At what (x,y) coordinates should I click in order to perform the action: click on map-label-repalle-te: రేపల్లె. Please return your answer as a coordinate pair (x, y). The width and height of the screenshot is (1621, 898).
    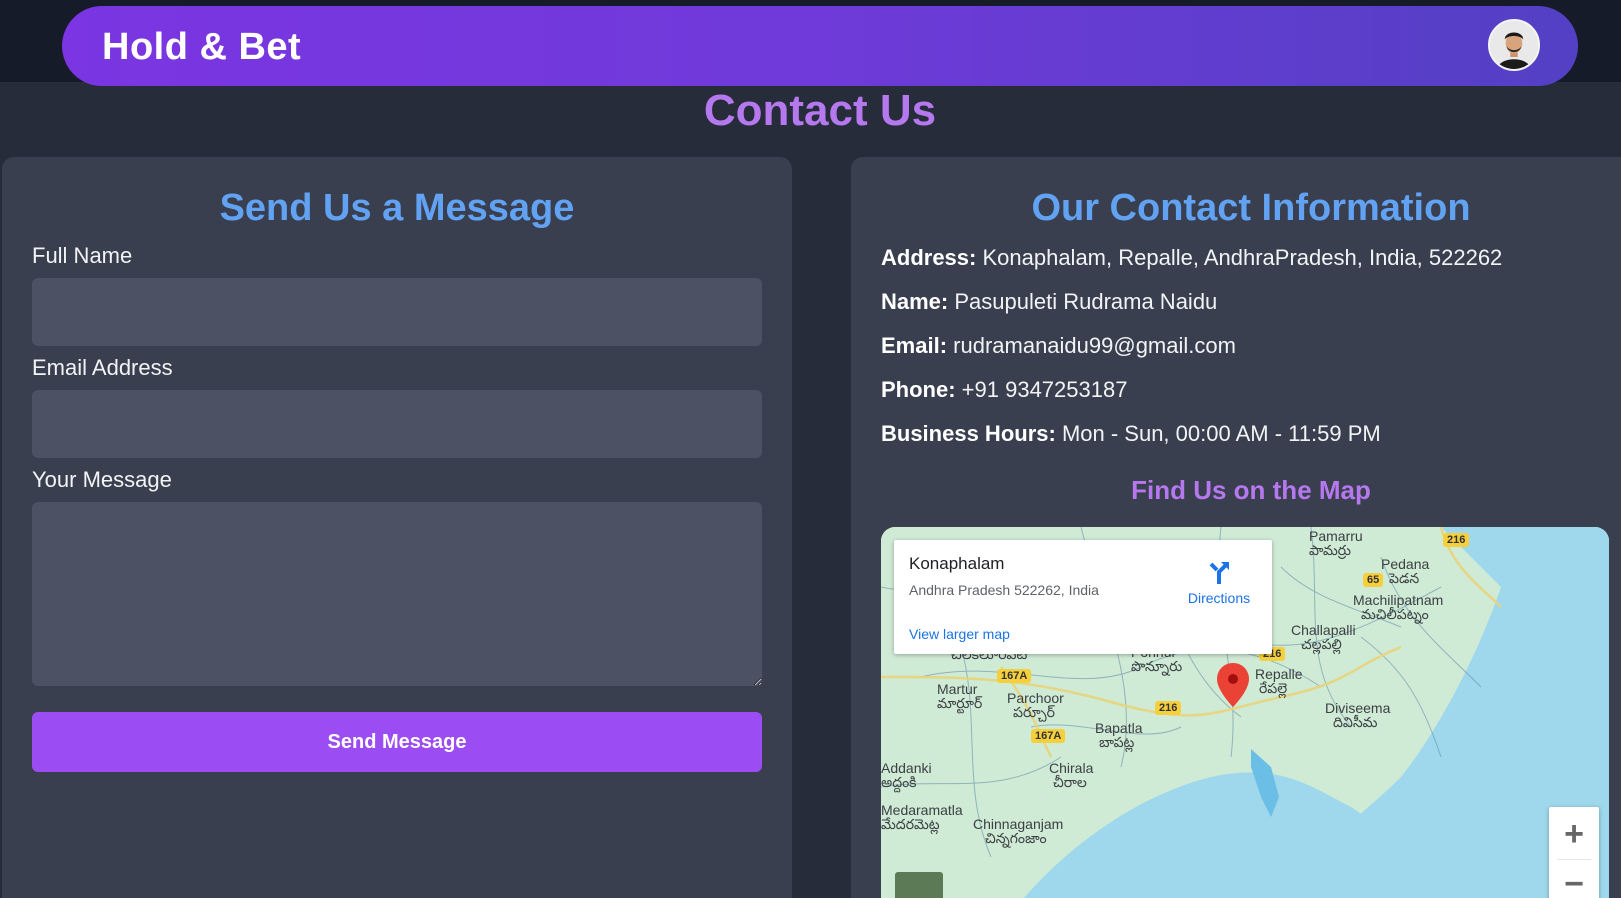
    Looking at the image, I should click on (1273, 688).